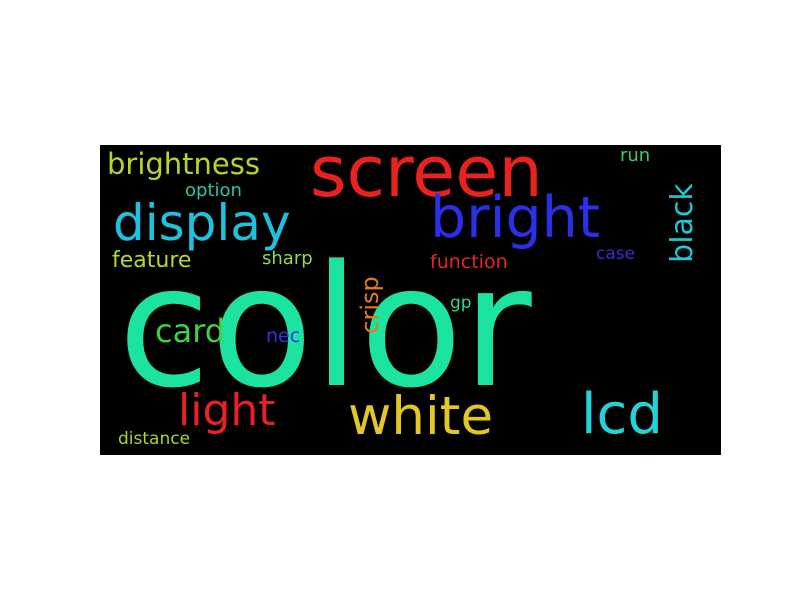 The image size is (800, 600). Describe the element at coordinates (635, 155) in the screenshot. I see `word-run: run` at that location.